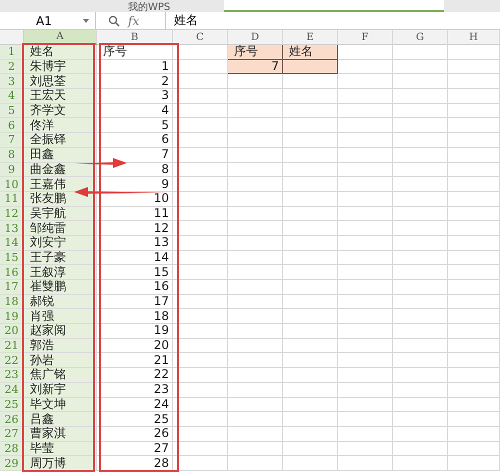  I want to click on table-cell: 22, so click(135, 375).